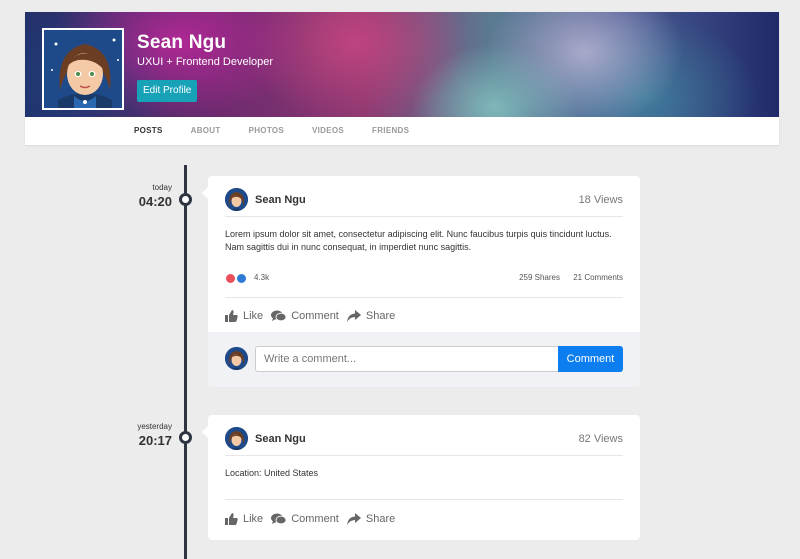  I want to click on time-day: yesterday, so click(154, 426).